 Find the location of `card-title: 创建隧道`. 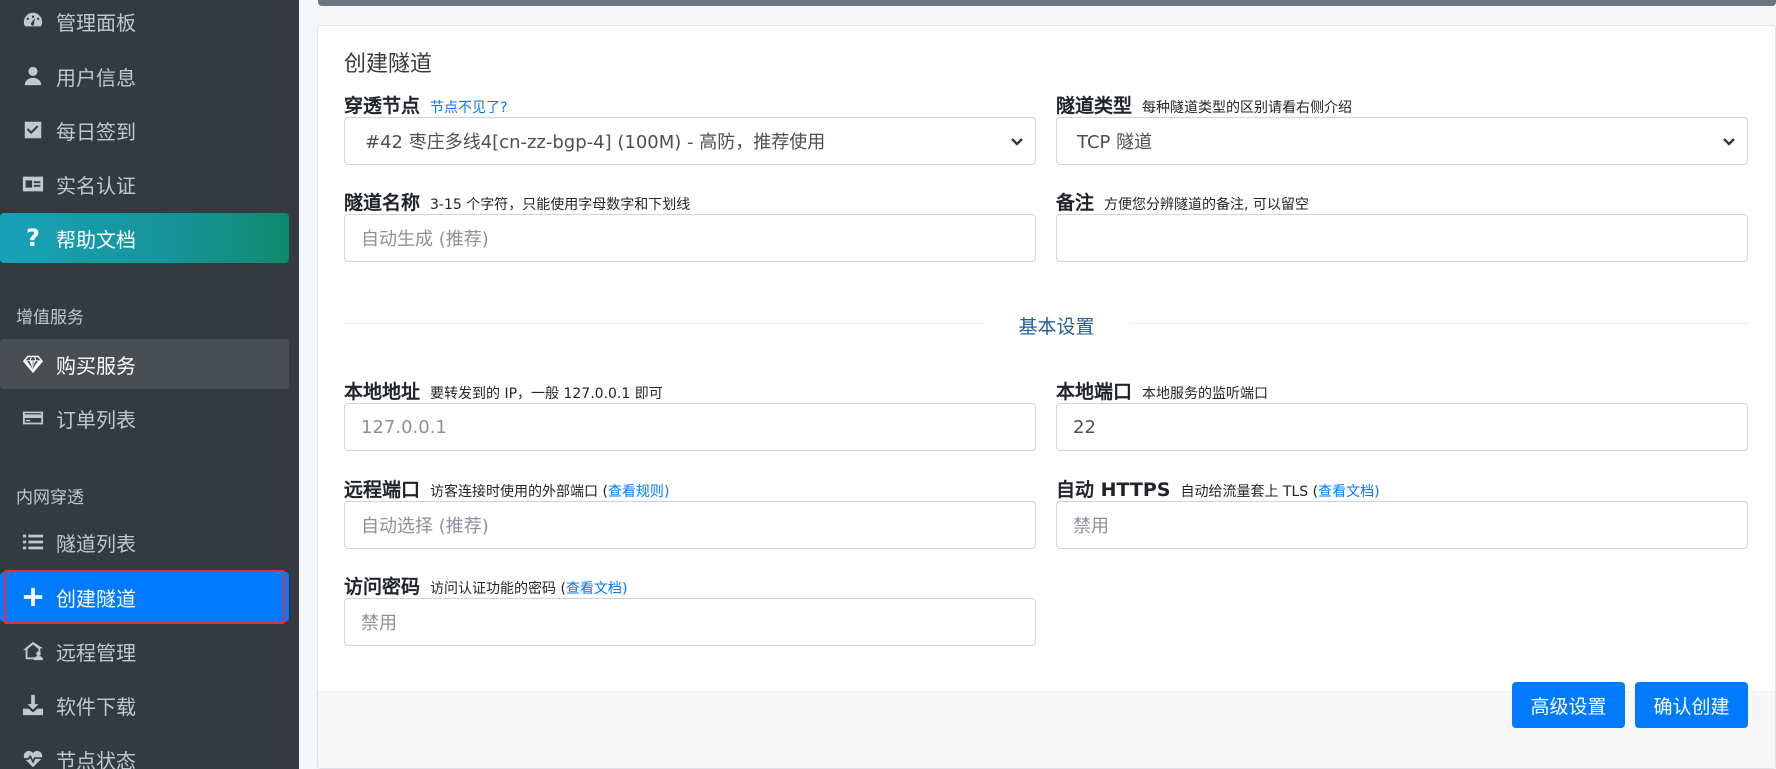

card-title: 创建隧道 is located at coordinates (388, 64).